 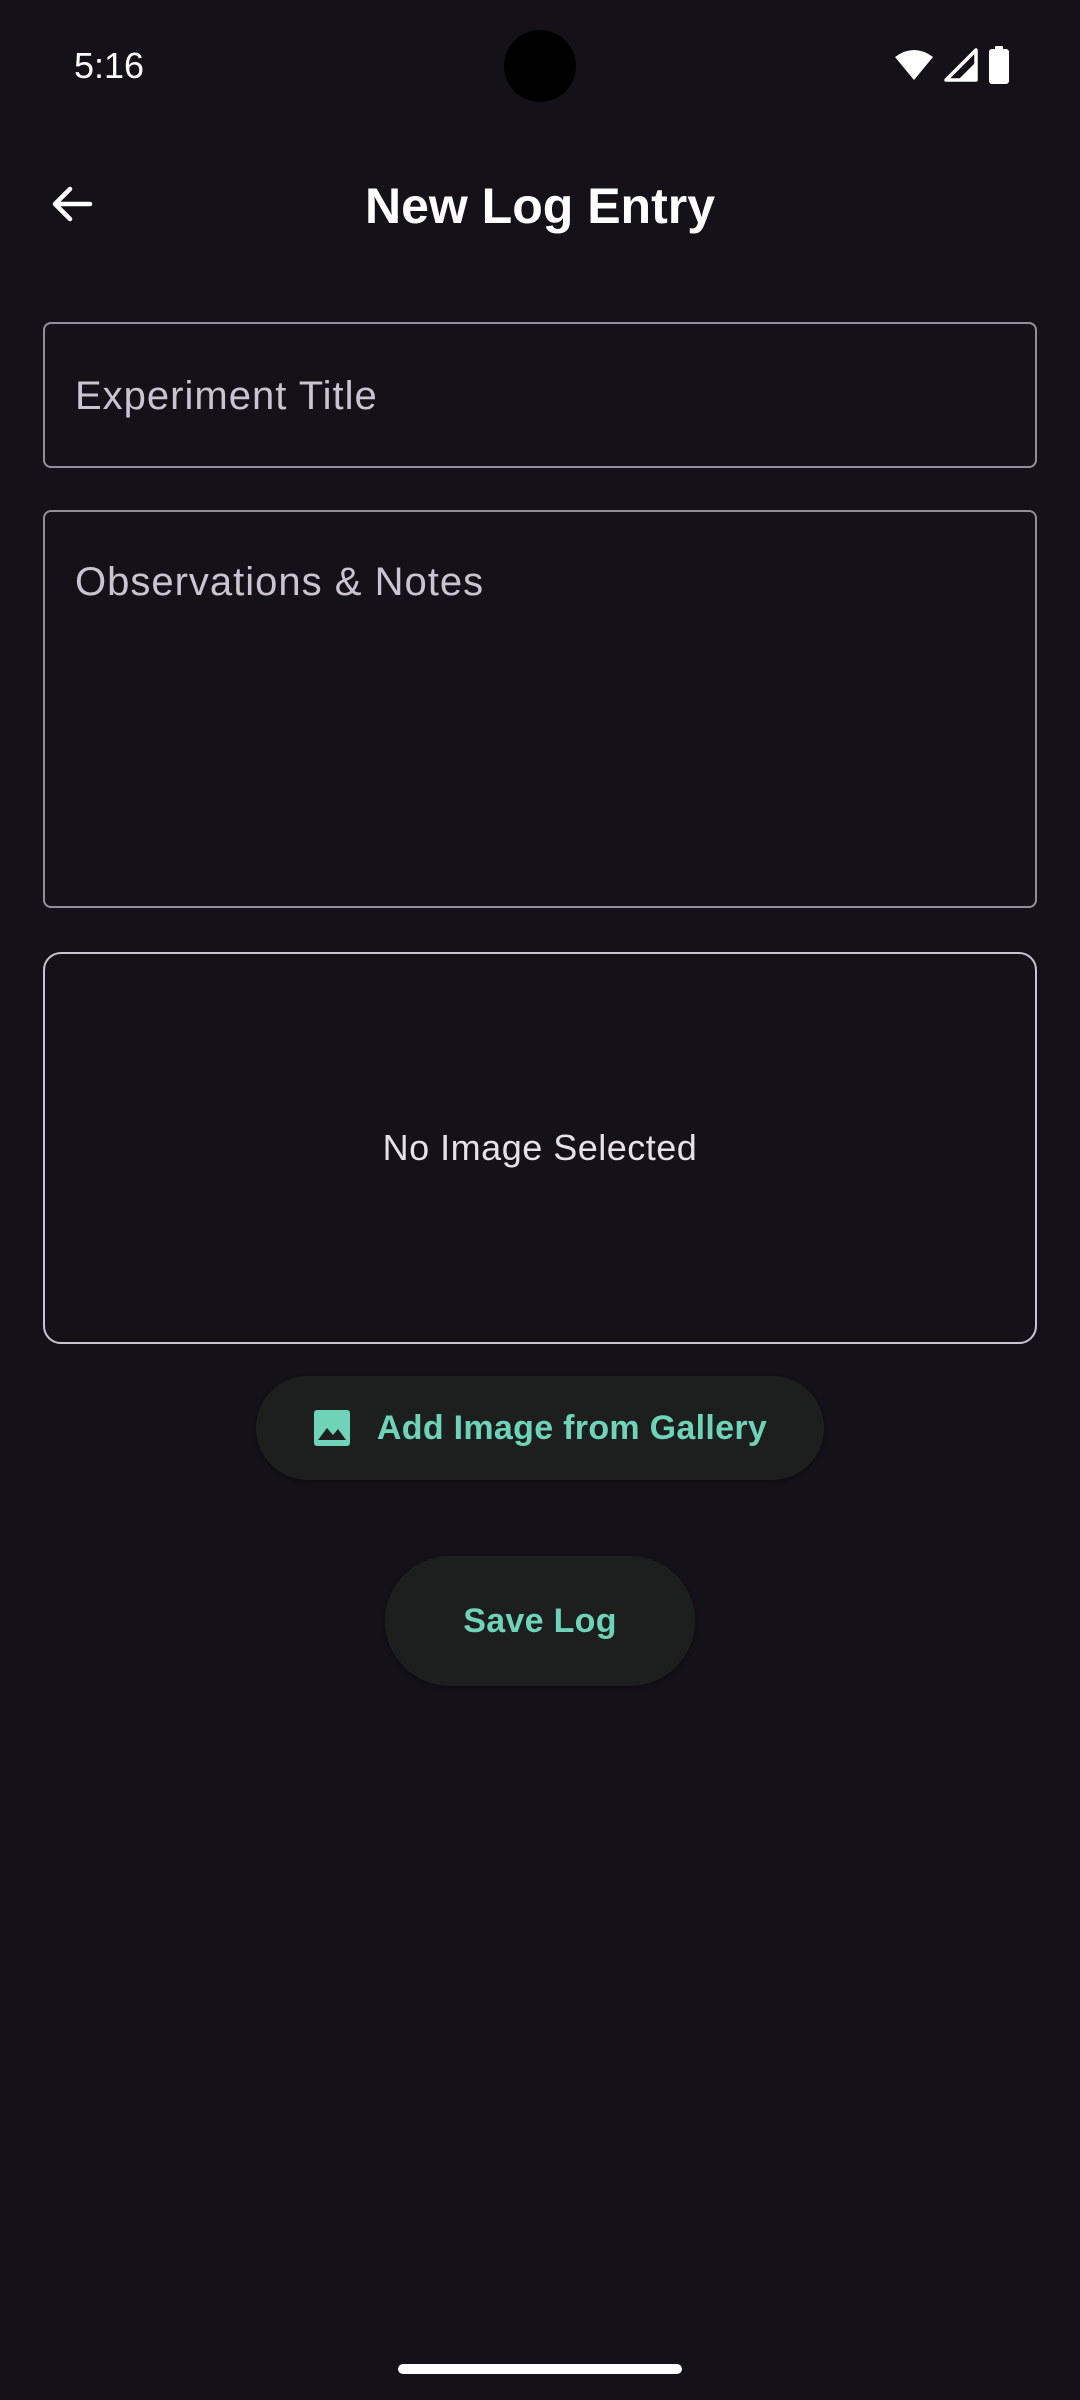 I want to click on wifi-icon, so click(x=914, y=65).